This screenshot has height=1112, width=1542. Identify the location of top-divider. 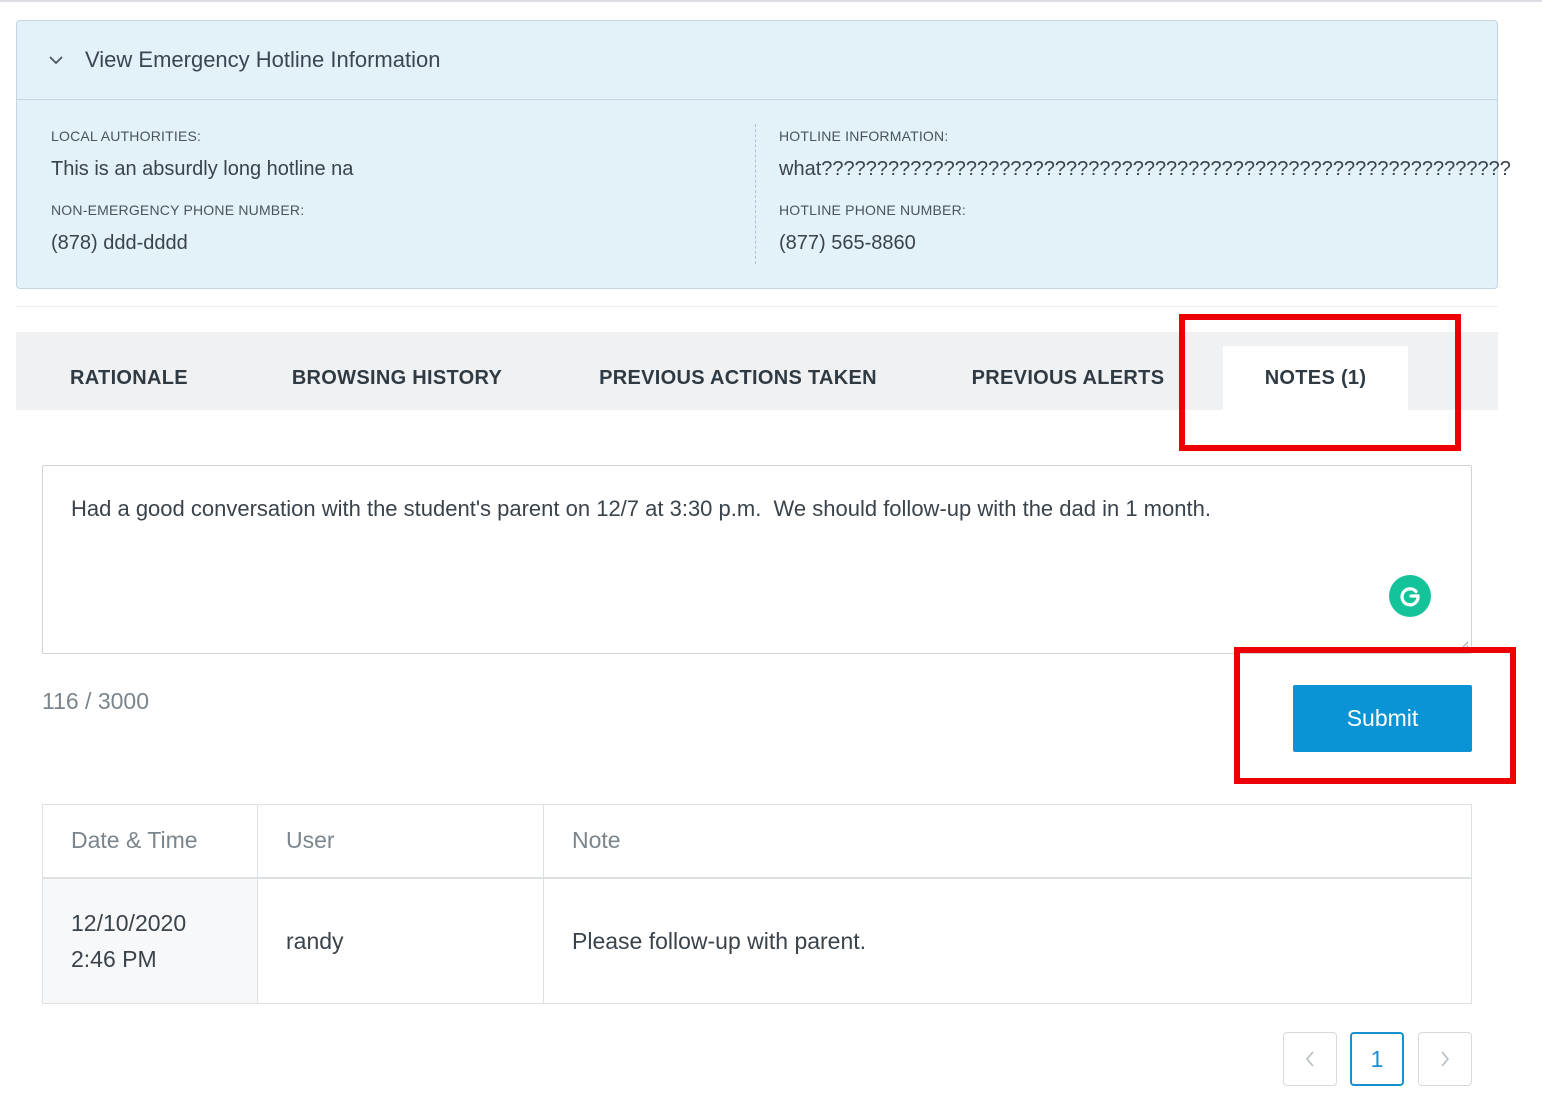
(771, 1).